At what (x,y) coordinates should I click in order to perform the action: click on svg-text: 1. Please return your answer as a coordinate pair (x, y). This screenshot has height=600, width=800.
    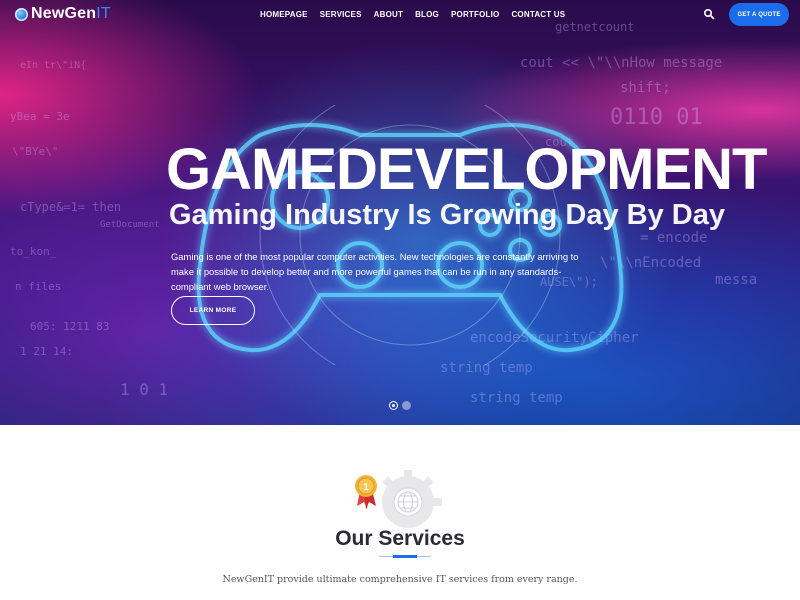
    Looking at the image, I should click on (366, 487).